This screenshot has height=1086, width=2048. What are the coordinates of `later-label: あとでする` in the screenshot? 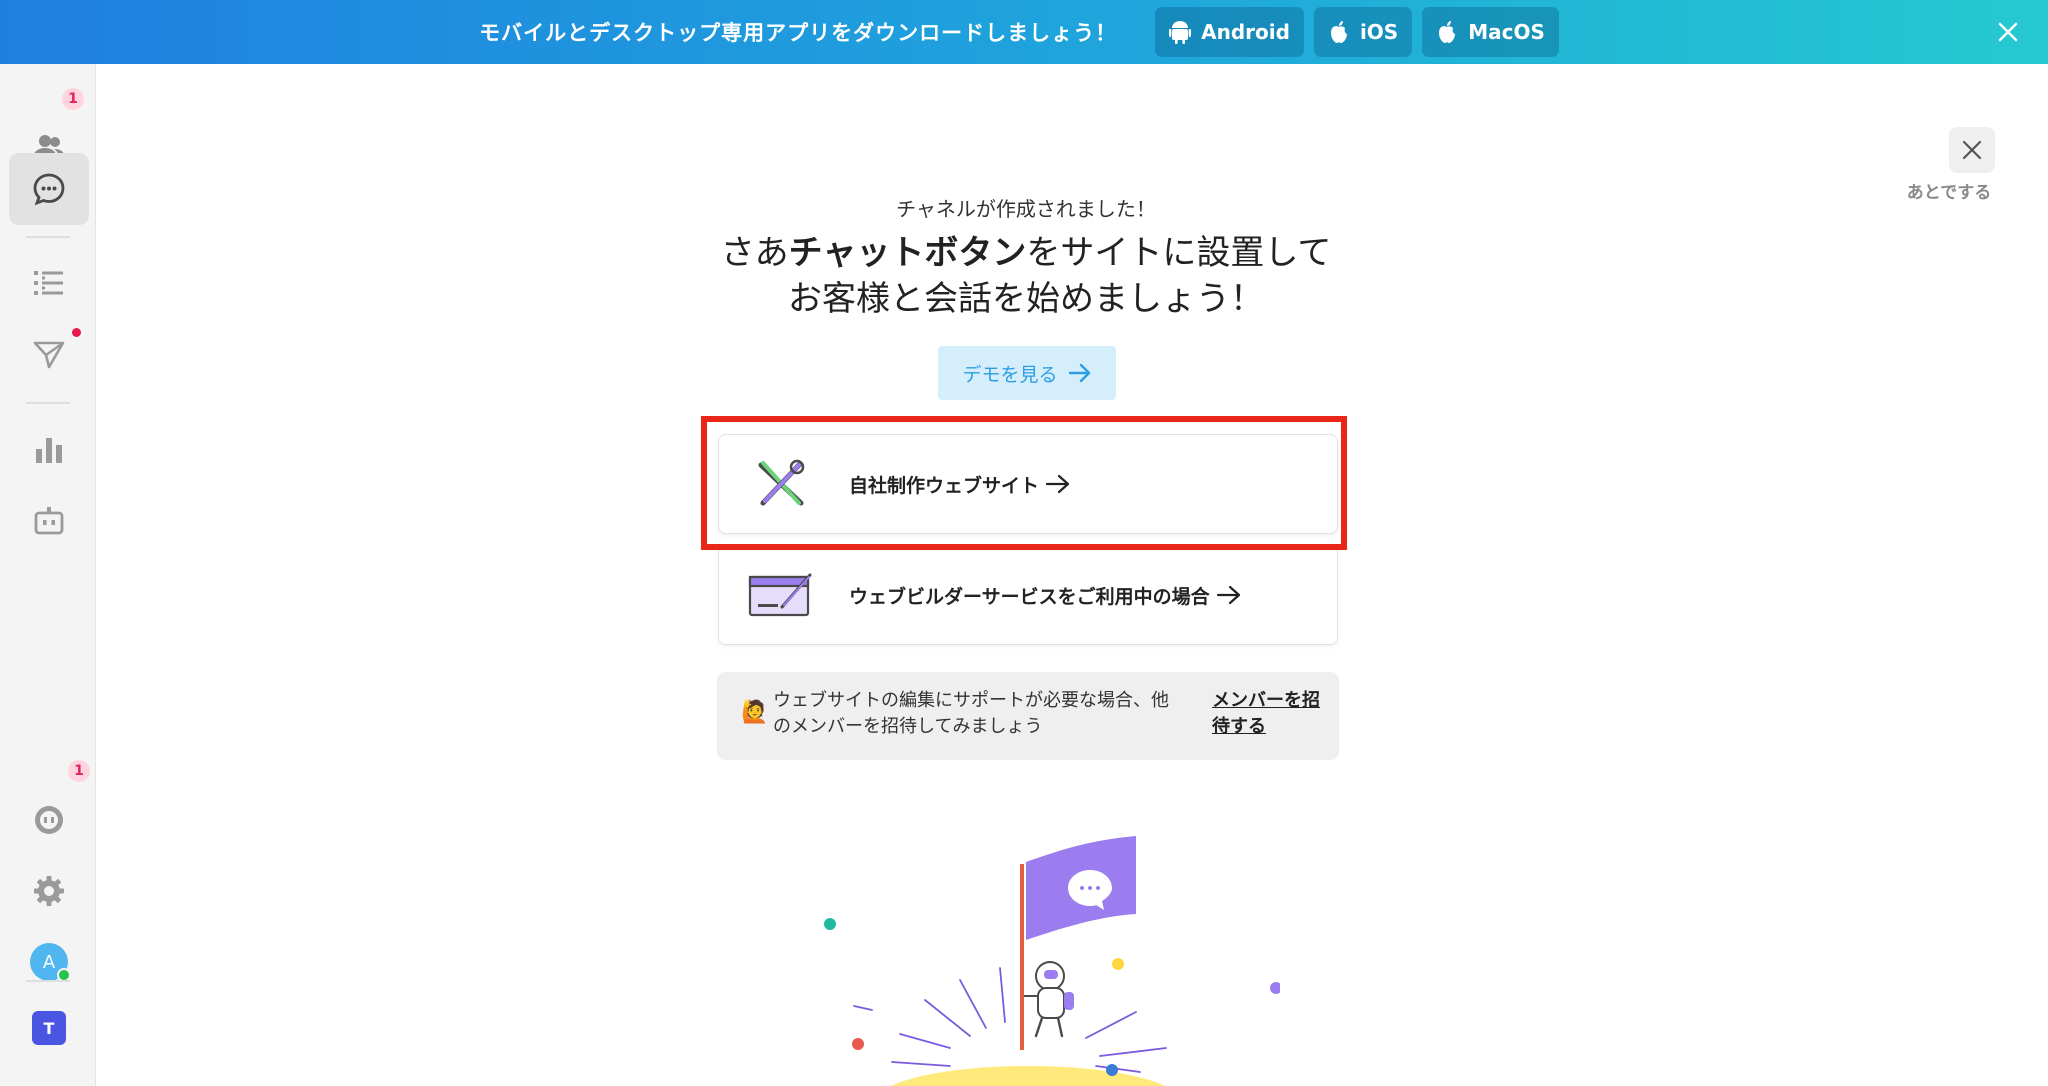 It's located at (1949, 190).